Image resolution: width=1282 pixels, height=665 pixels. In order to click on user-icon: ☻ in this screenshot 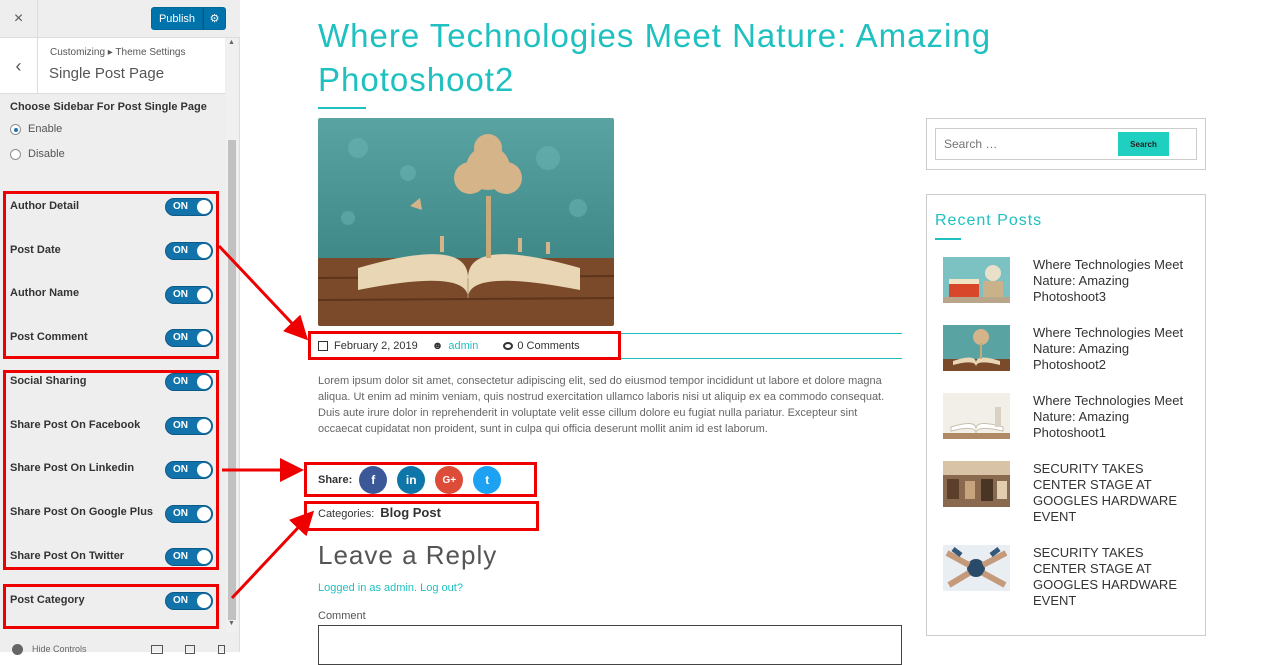, I will do `click(437, 346)`.